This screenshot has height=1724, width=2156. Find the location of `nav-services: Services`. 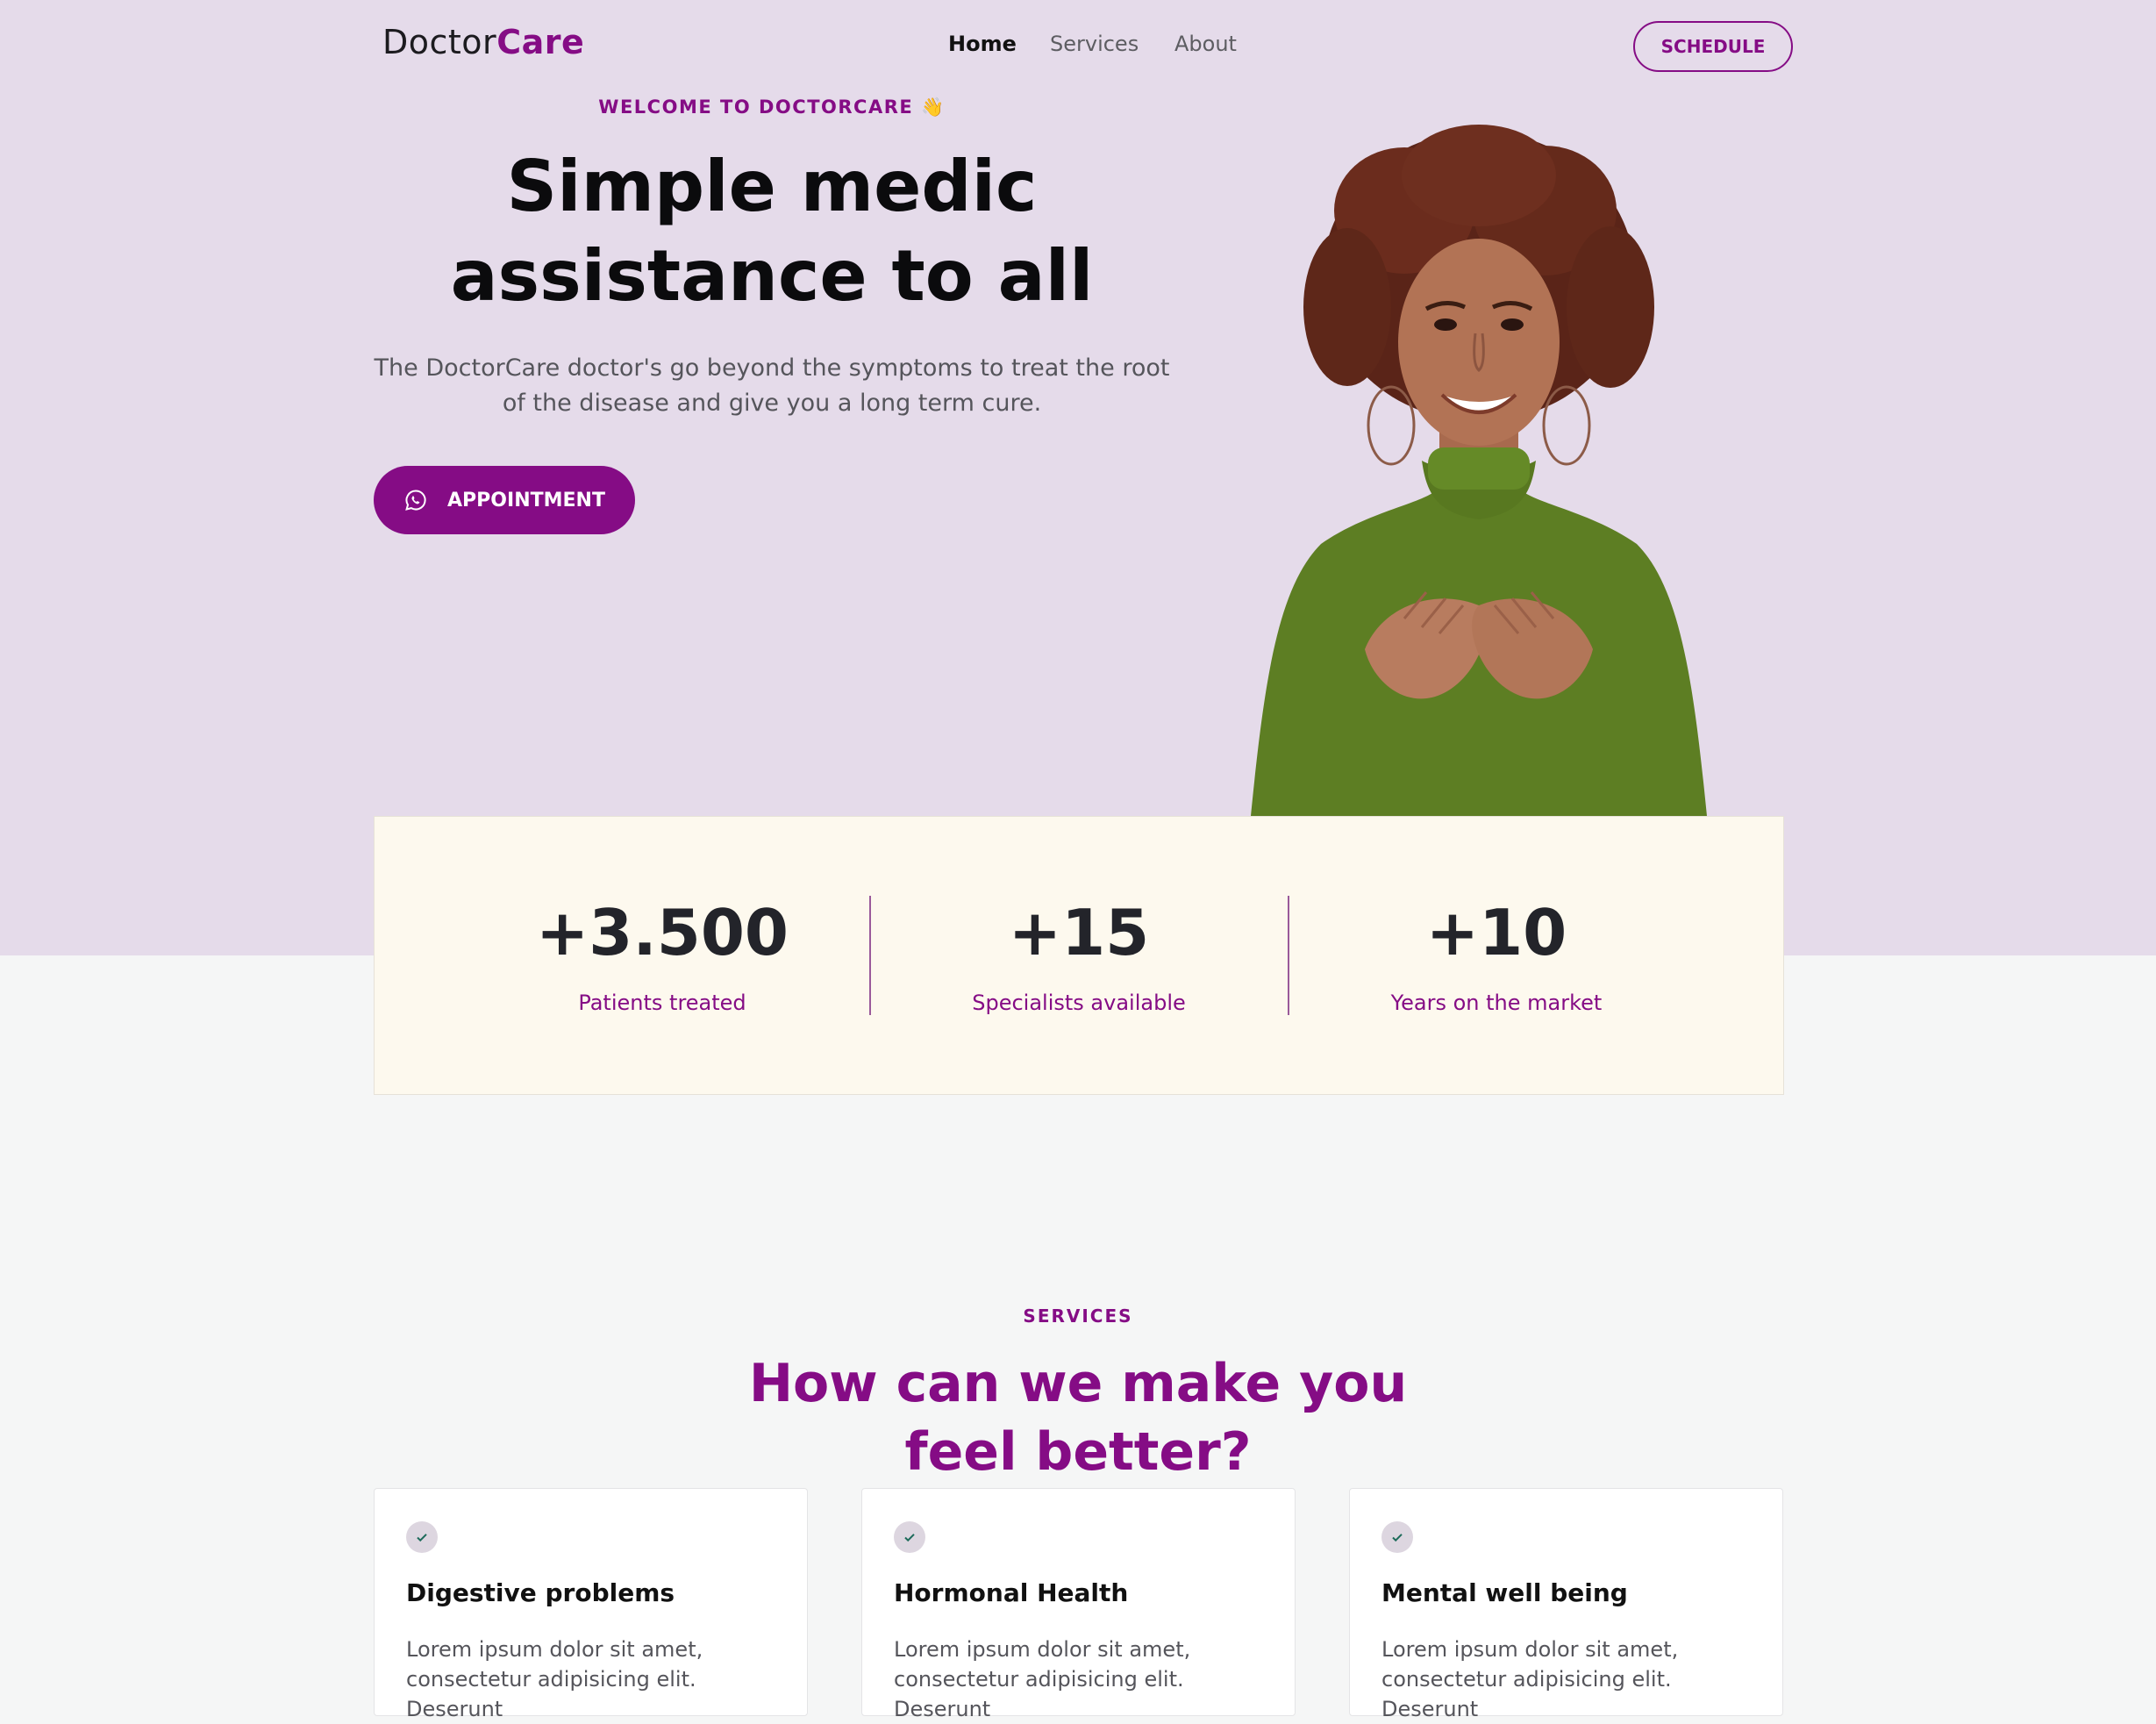

nav-services: Services is located at coordinates (1094, 44).